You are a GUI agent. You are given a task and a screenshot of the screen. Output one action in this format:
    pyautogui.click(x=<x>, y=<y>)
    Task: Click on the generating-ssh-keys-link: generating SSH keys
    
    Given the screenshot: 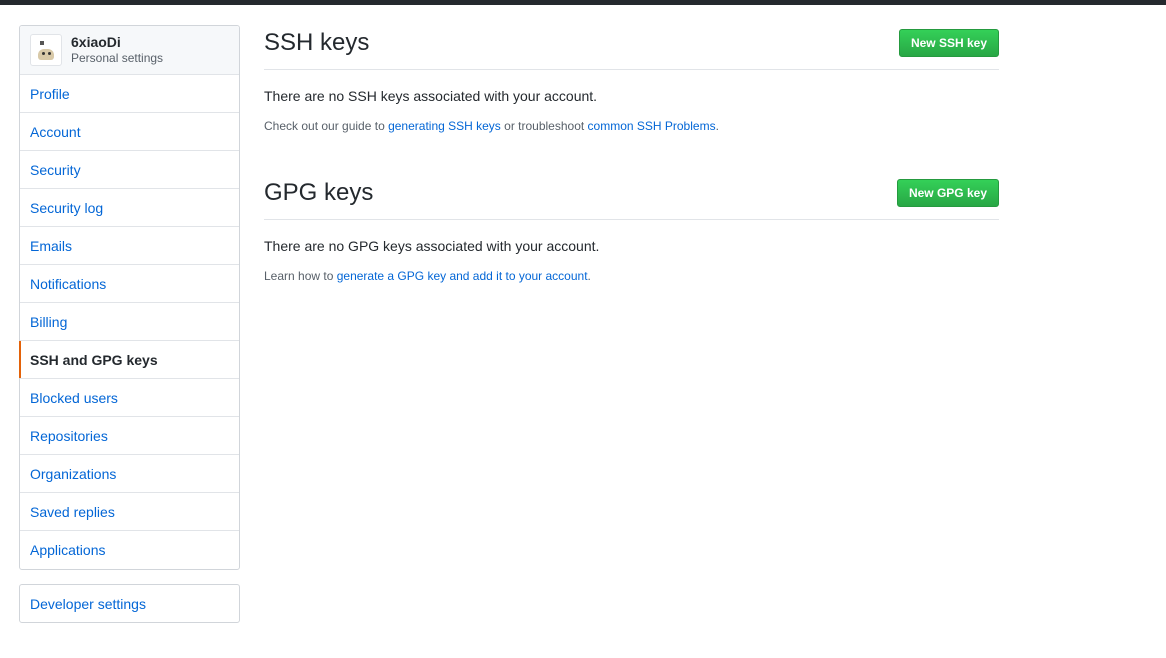 What is the action you would take?
    pyautogui.click(x=444, y=126)
    